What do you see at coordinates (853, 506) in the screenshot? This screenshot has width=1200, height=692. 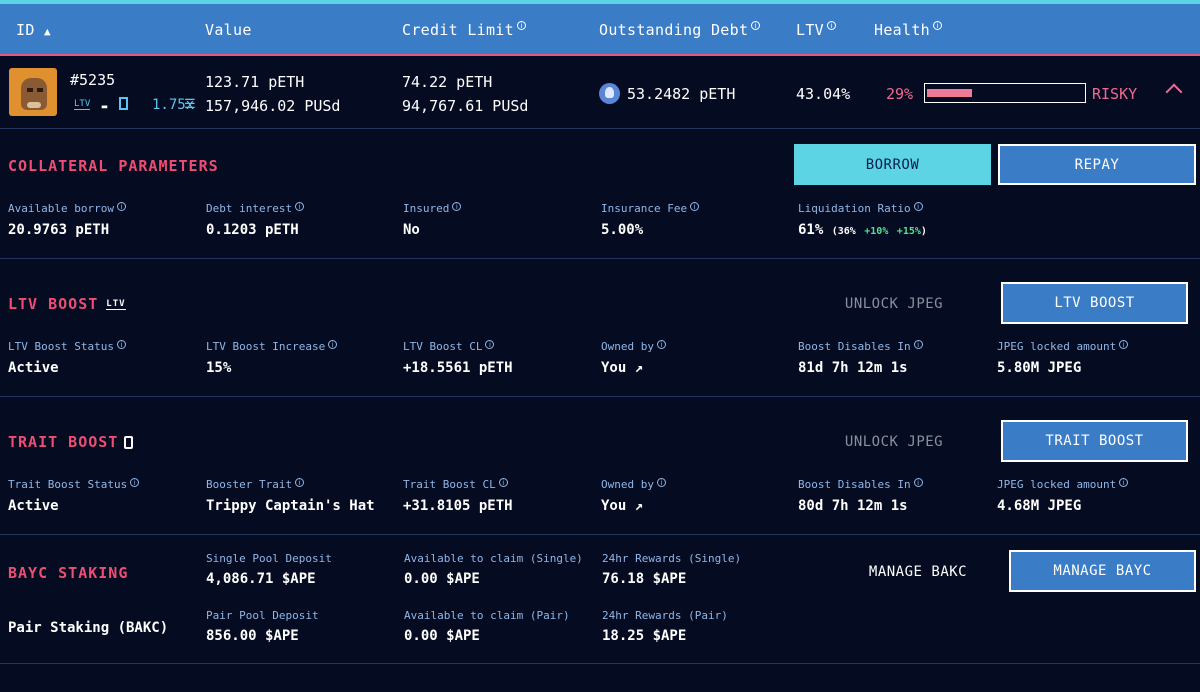 I see `trait-disables-value: 80d 7h 12m 1s` at bounding box center [853, 506].